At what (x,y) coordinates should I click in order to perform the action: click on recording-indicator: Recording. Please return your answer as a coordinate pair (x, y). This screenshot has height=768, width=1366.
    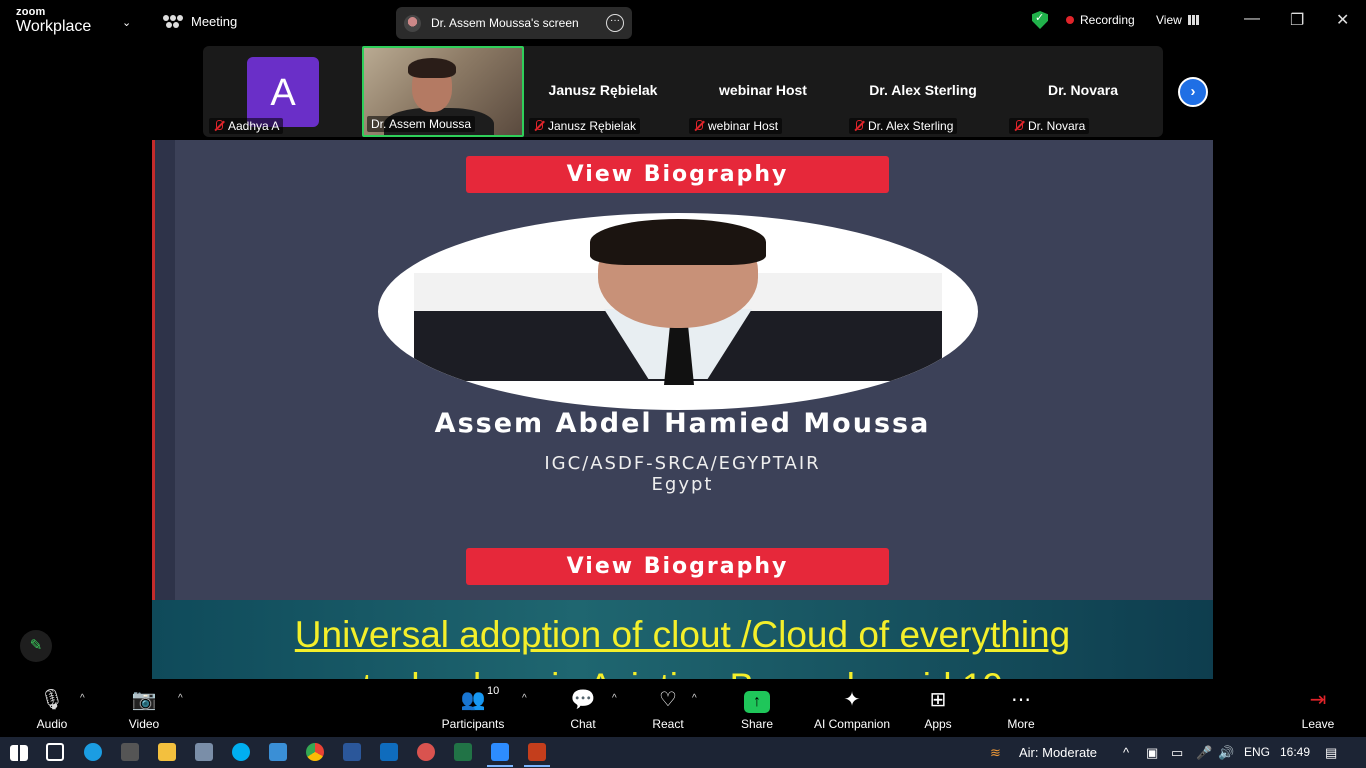
    Looking at the image, I should click on (1100, 20).